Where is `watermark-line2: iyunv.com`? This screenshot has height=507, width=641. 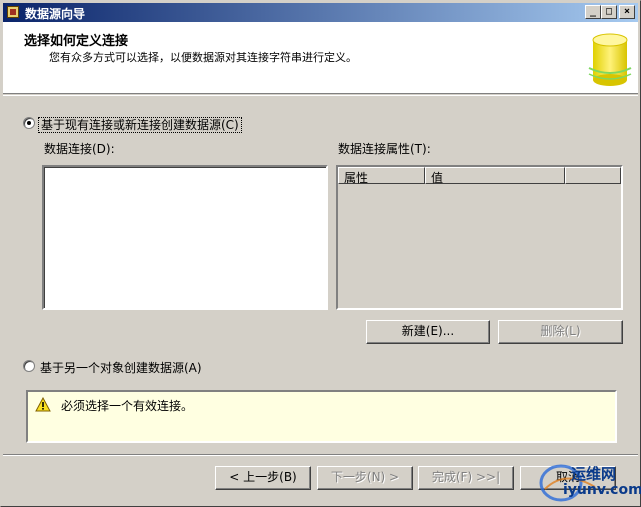 watermark-line2: iyunv.com is located at coordinates (602, 490).